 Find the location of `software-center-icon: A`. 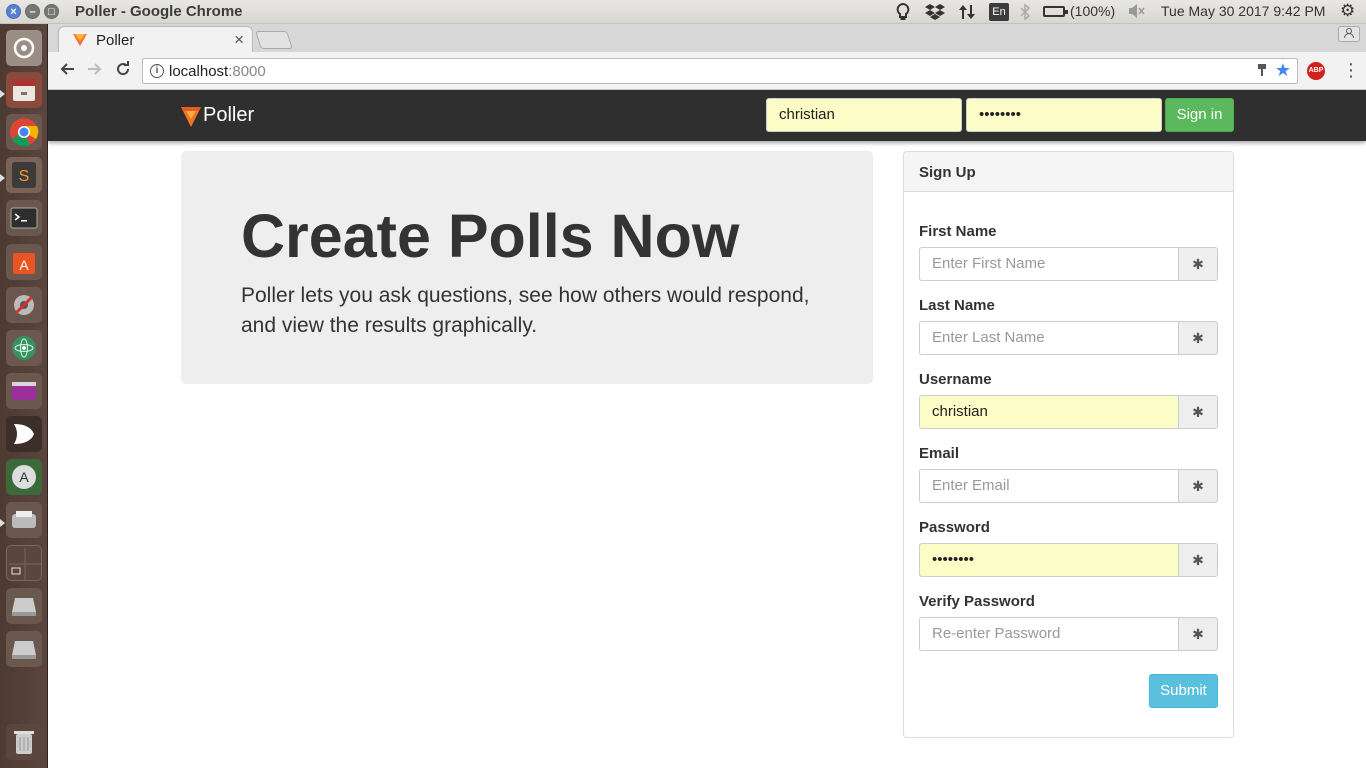

software-center-icon: A is located at coordinates (24, 262).